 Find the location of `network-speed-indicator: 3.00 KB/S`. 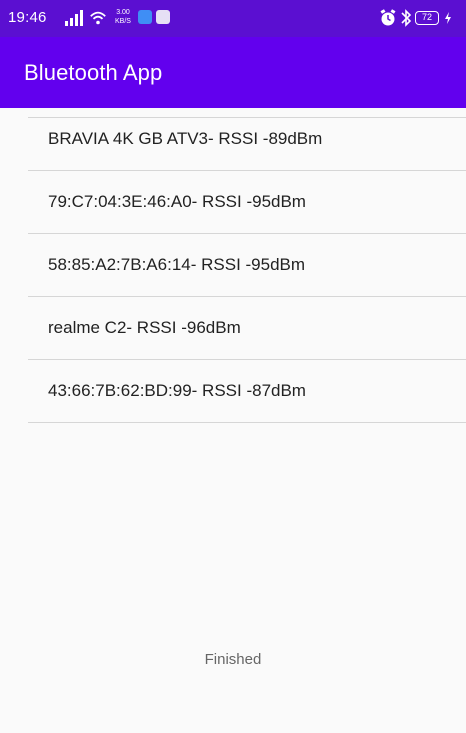

network-speed-indicator: 3.00 KB/S is located at coordinates (123, 18).